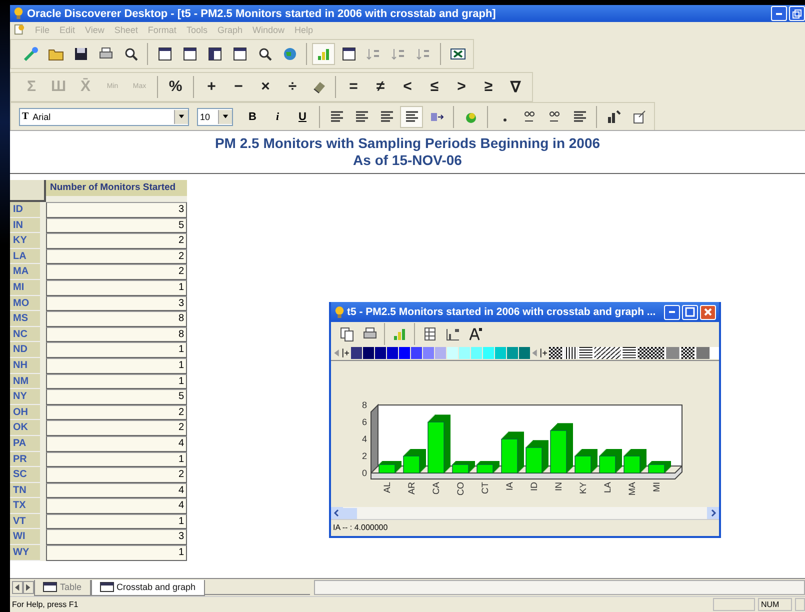 The width and height of the screenshot is (805, 612). Describe the element at coordinates (25, 444) in the screenshot. I see `row-header: PA` at that location.